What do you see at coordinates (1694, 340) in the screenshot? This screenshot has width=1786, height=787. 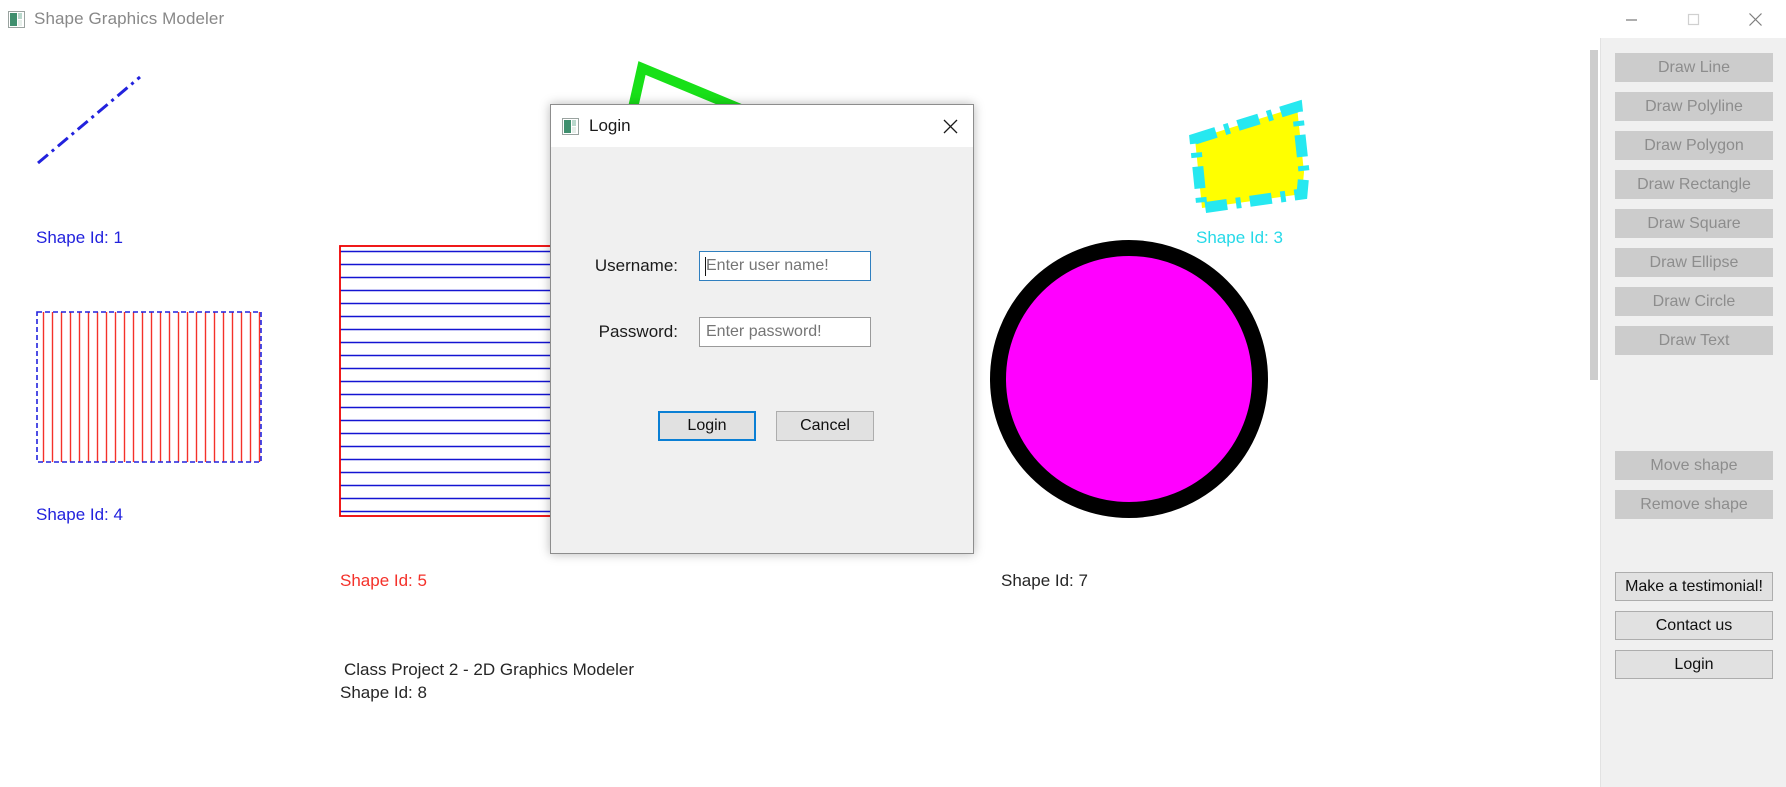 I see `draw-text-button: Draw Text` at bounding box center [1694, 340].